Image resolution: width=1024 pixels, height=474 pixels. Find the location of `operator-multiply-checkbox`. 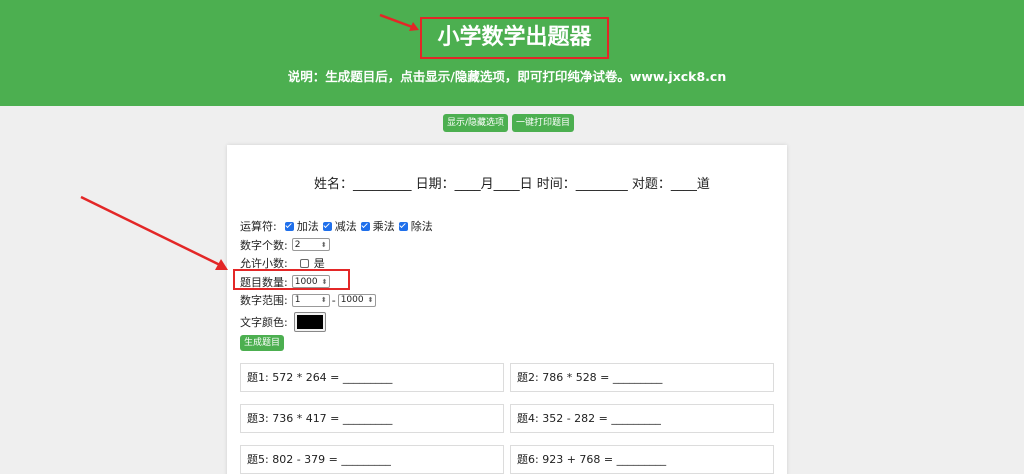

operator-multiply-checkbox is located at coordinates (365, 226).